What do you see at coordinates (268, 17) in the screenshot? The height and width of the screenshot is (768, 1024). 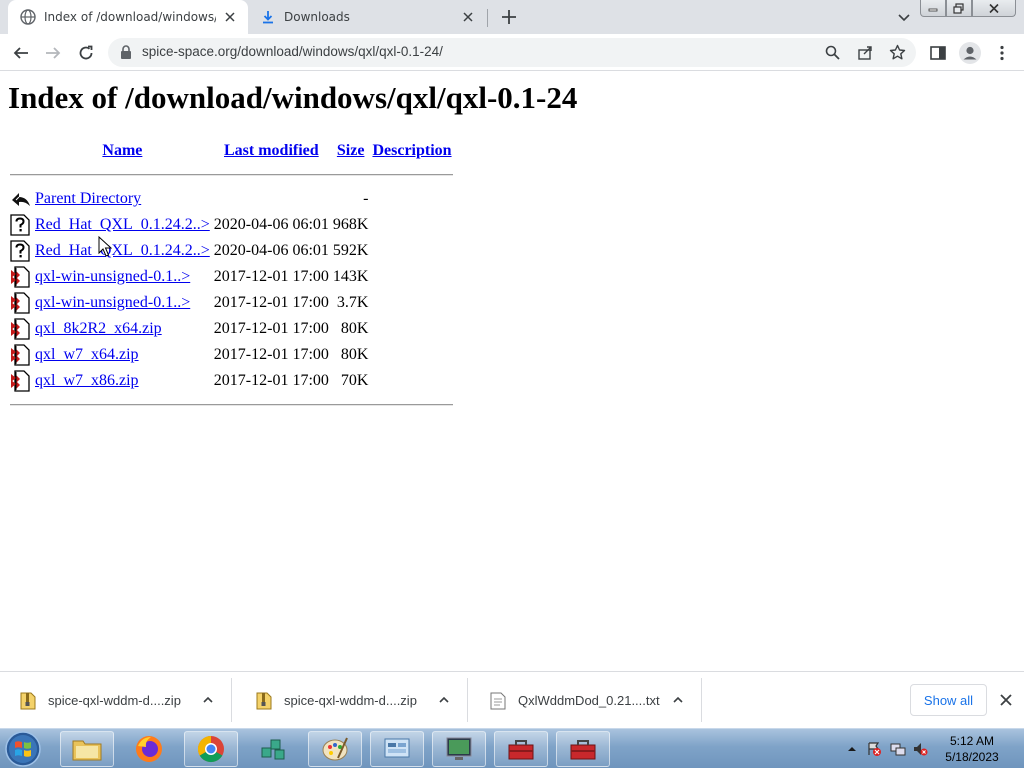 I see `download-icon` at bounding box center [268, 17].